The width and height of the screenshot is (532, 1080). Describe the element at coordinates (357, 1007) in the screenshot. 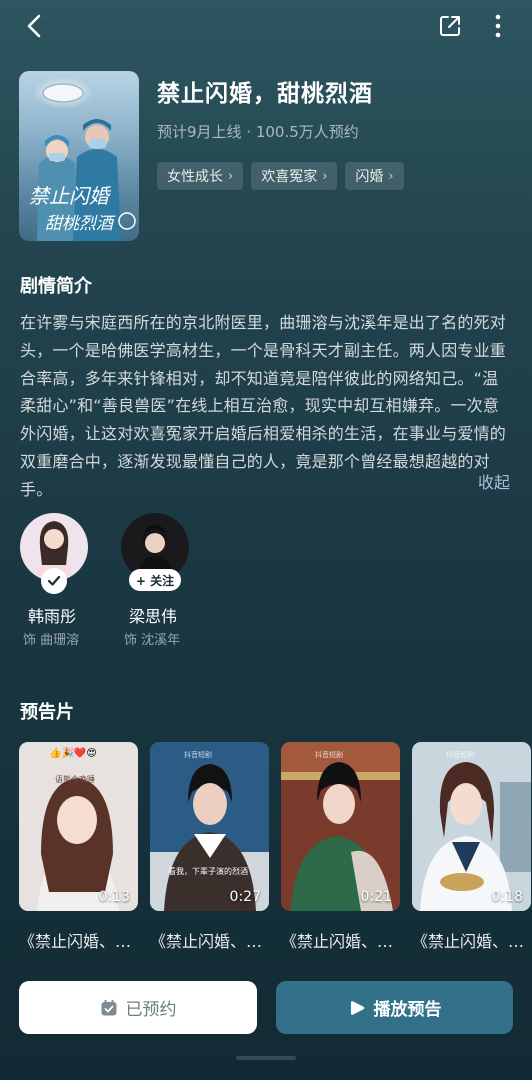

I see `play-icon` at that location.